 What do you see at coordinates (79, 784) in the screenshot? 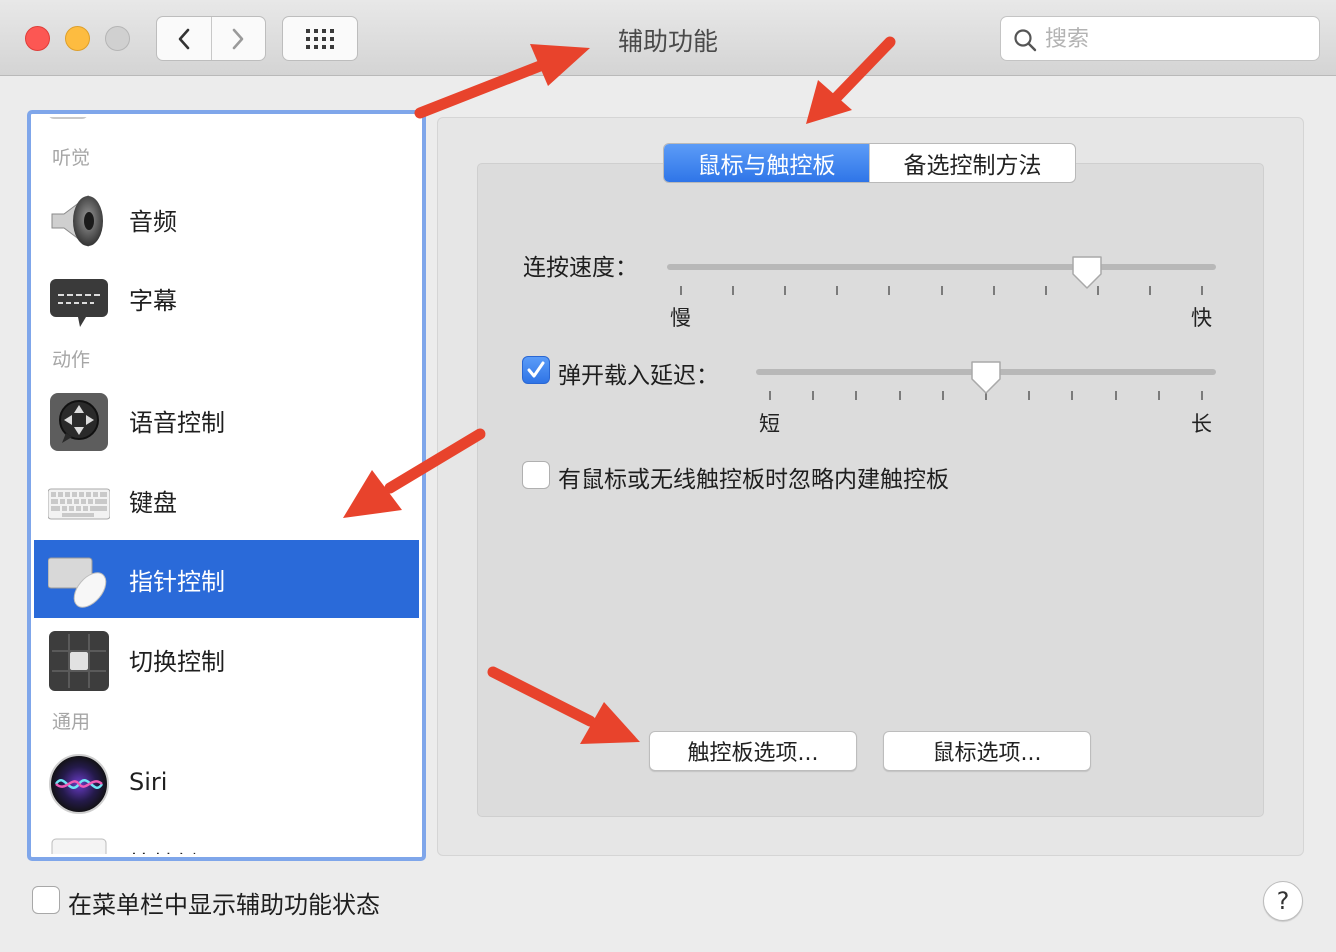
I see `siri-icon` at bounding box center [79, 784].